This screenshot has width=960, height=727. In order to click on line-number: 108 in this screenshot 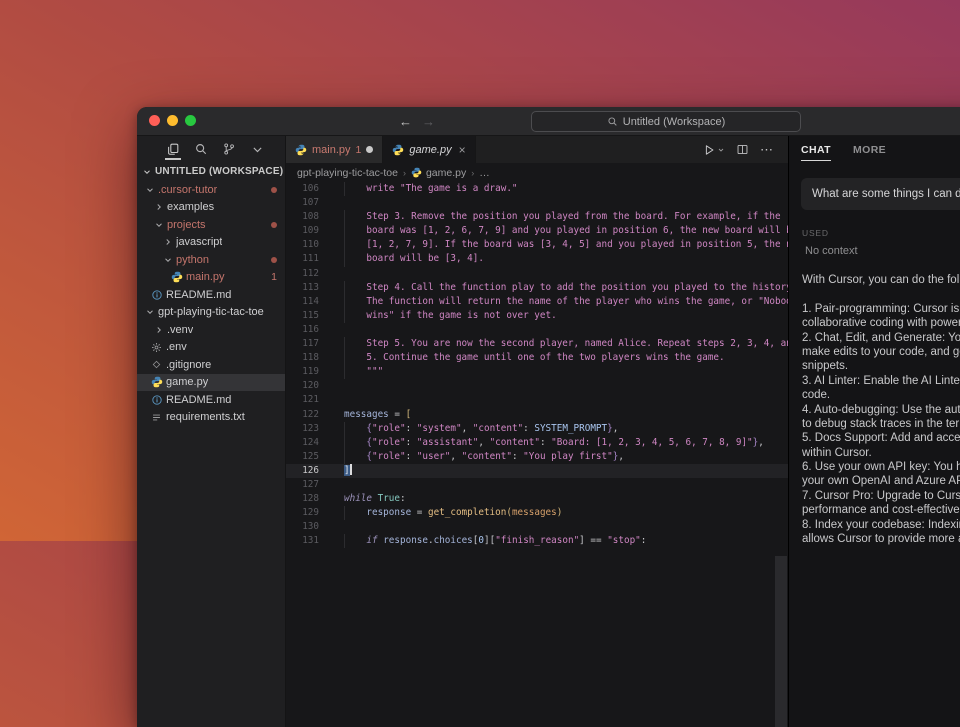, I will do `click(310, 217)`.